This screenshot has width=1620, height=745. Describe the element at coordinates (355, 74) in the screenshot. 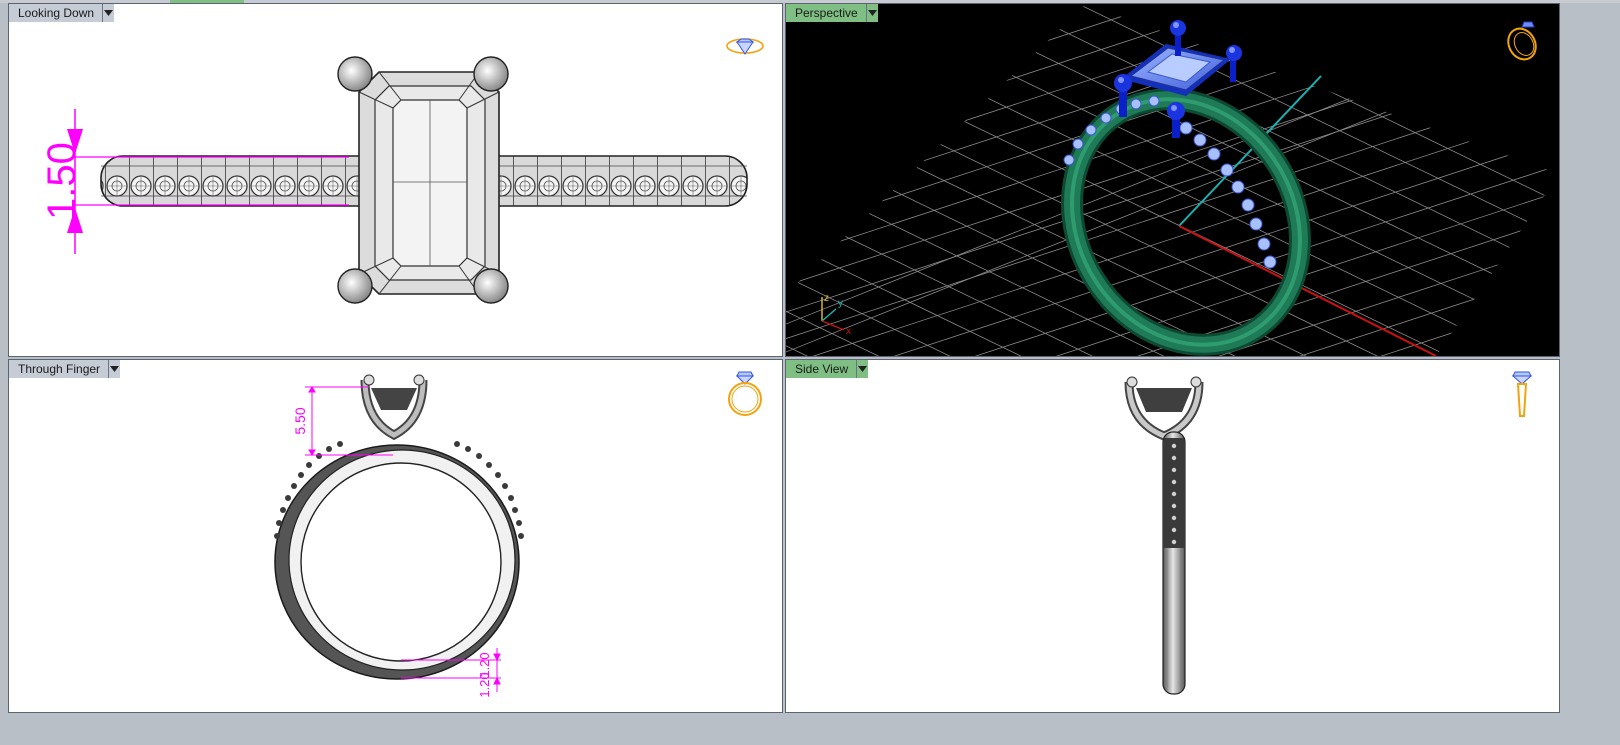

I see `prong-top-left` at that location.